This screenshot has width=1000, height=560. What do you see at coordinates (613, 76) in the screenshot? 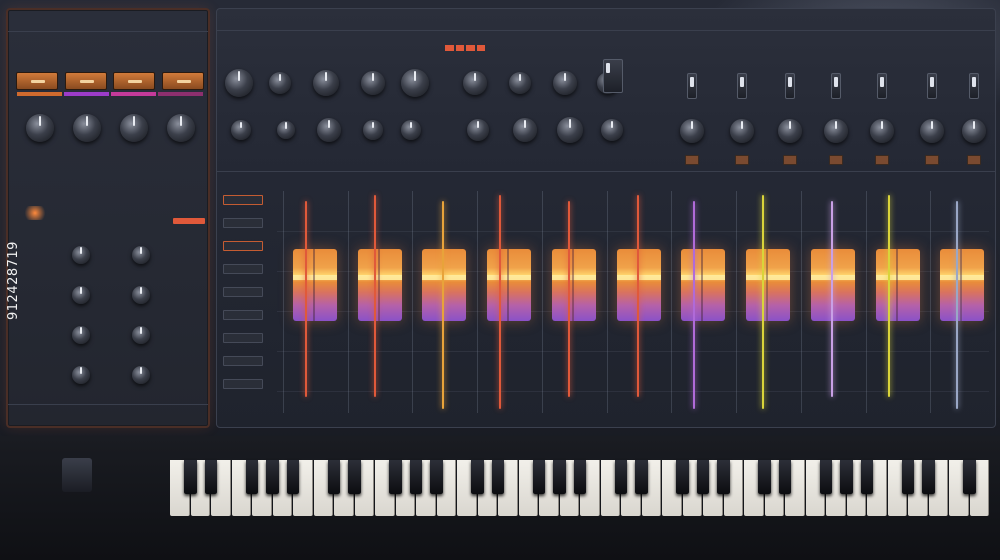
I see `master-fader` at bounding box center [613, 76].